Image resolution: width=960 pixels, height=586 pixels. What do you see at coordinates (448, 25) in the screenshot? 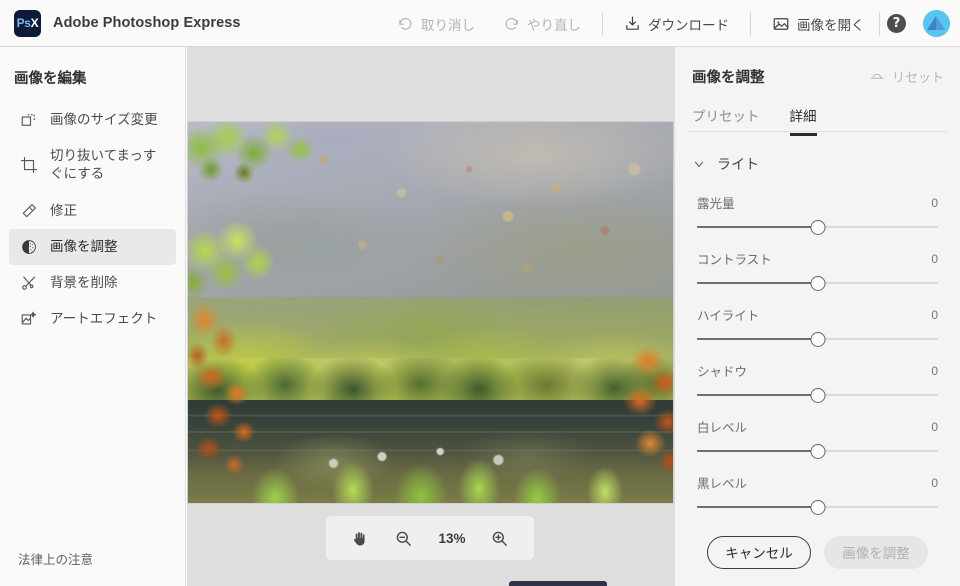
I see `undo-label: 取り消し` at bounding box center [448, 25].